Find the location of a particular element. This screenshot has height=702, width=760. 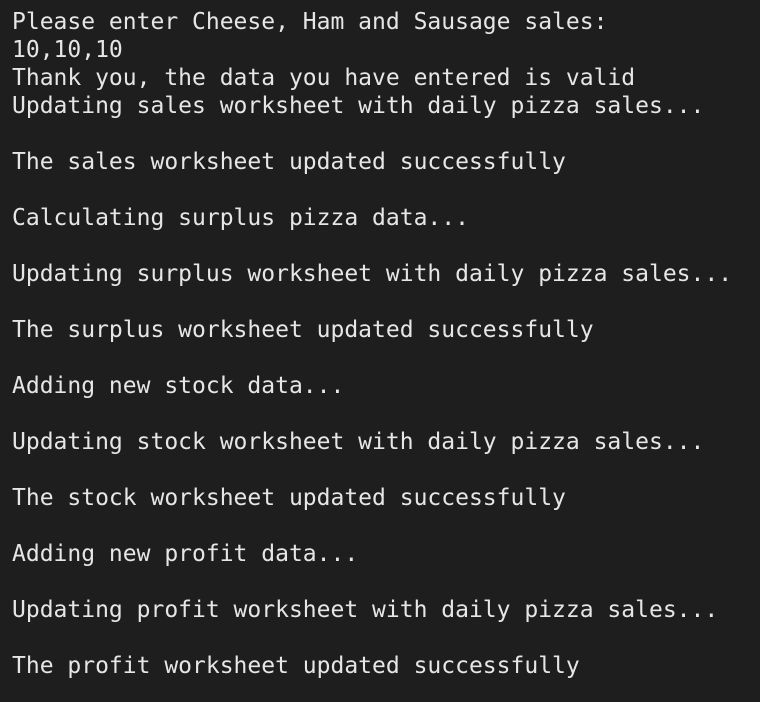

terminal-line-user-input: 10,10,10 is located at coordinates (67, 50).